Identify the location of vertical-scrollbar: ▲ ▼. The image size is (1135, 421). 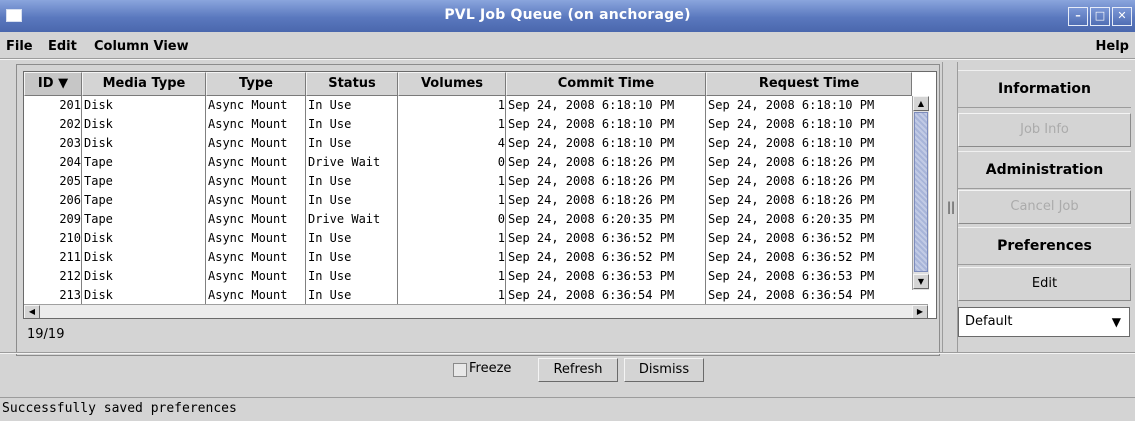
(920, 193).